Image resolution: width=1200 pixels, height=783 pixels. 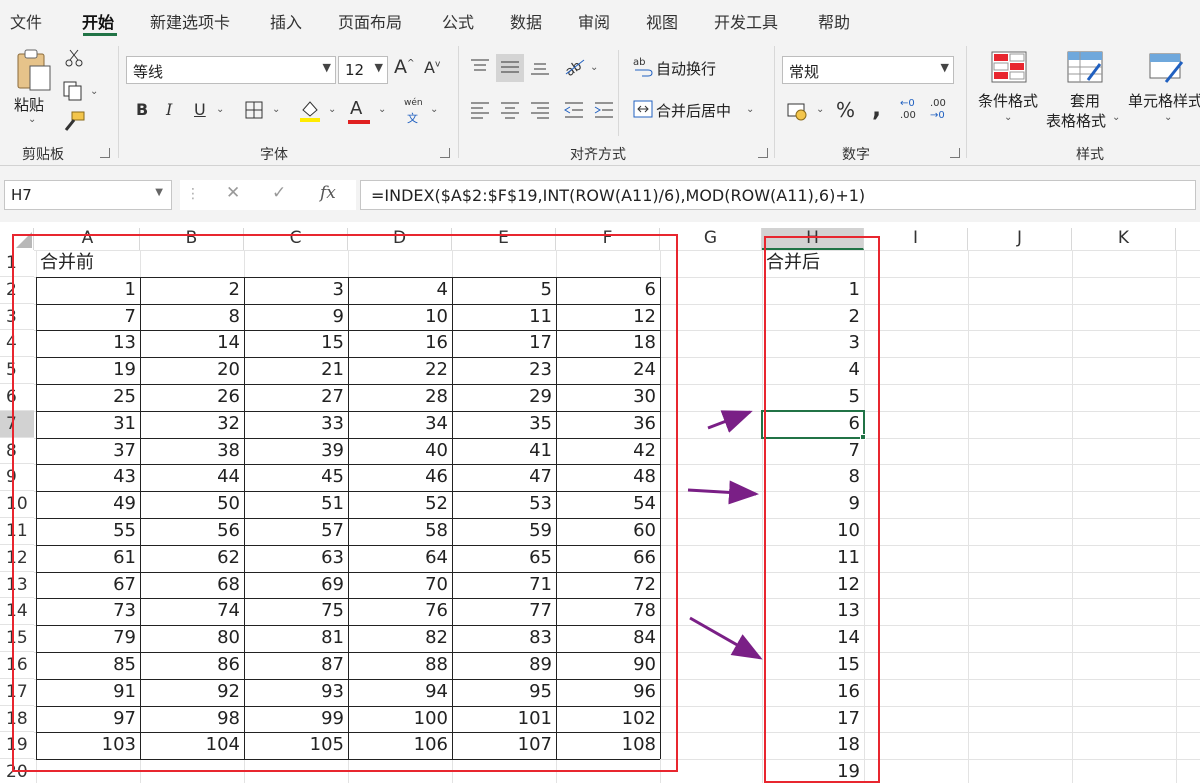 What do you see at coordinates (834, 21) in the screenshot?
I see `tab-help: 帮助` at bounding box center [834, 21].